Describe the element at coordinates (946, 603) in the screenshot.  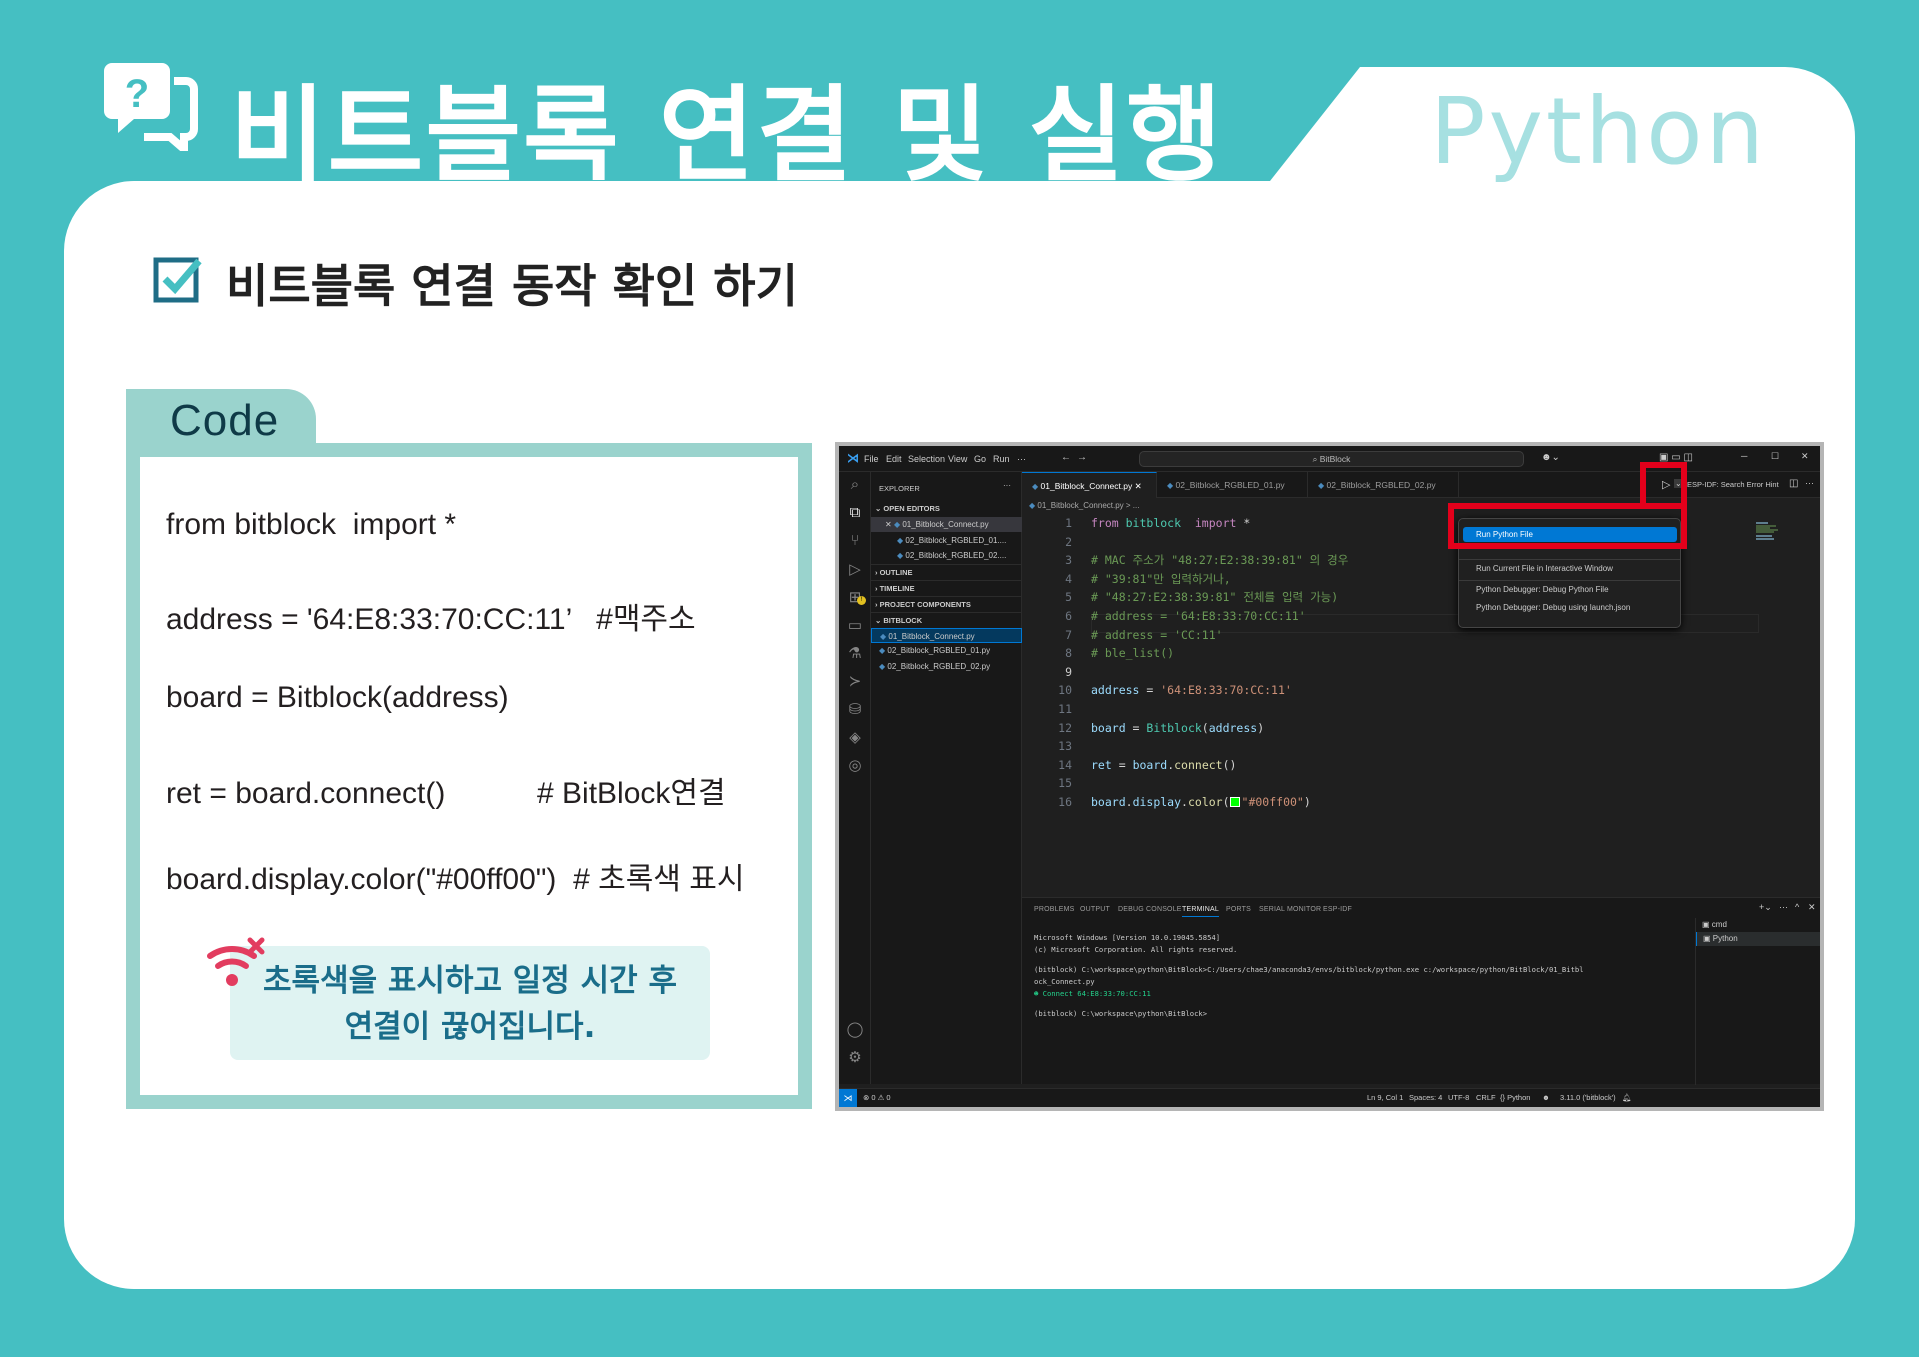
I see `project-components-section: › PROJECT COMPONENTS` at that location.